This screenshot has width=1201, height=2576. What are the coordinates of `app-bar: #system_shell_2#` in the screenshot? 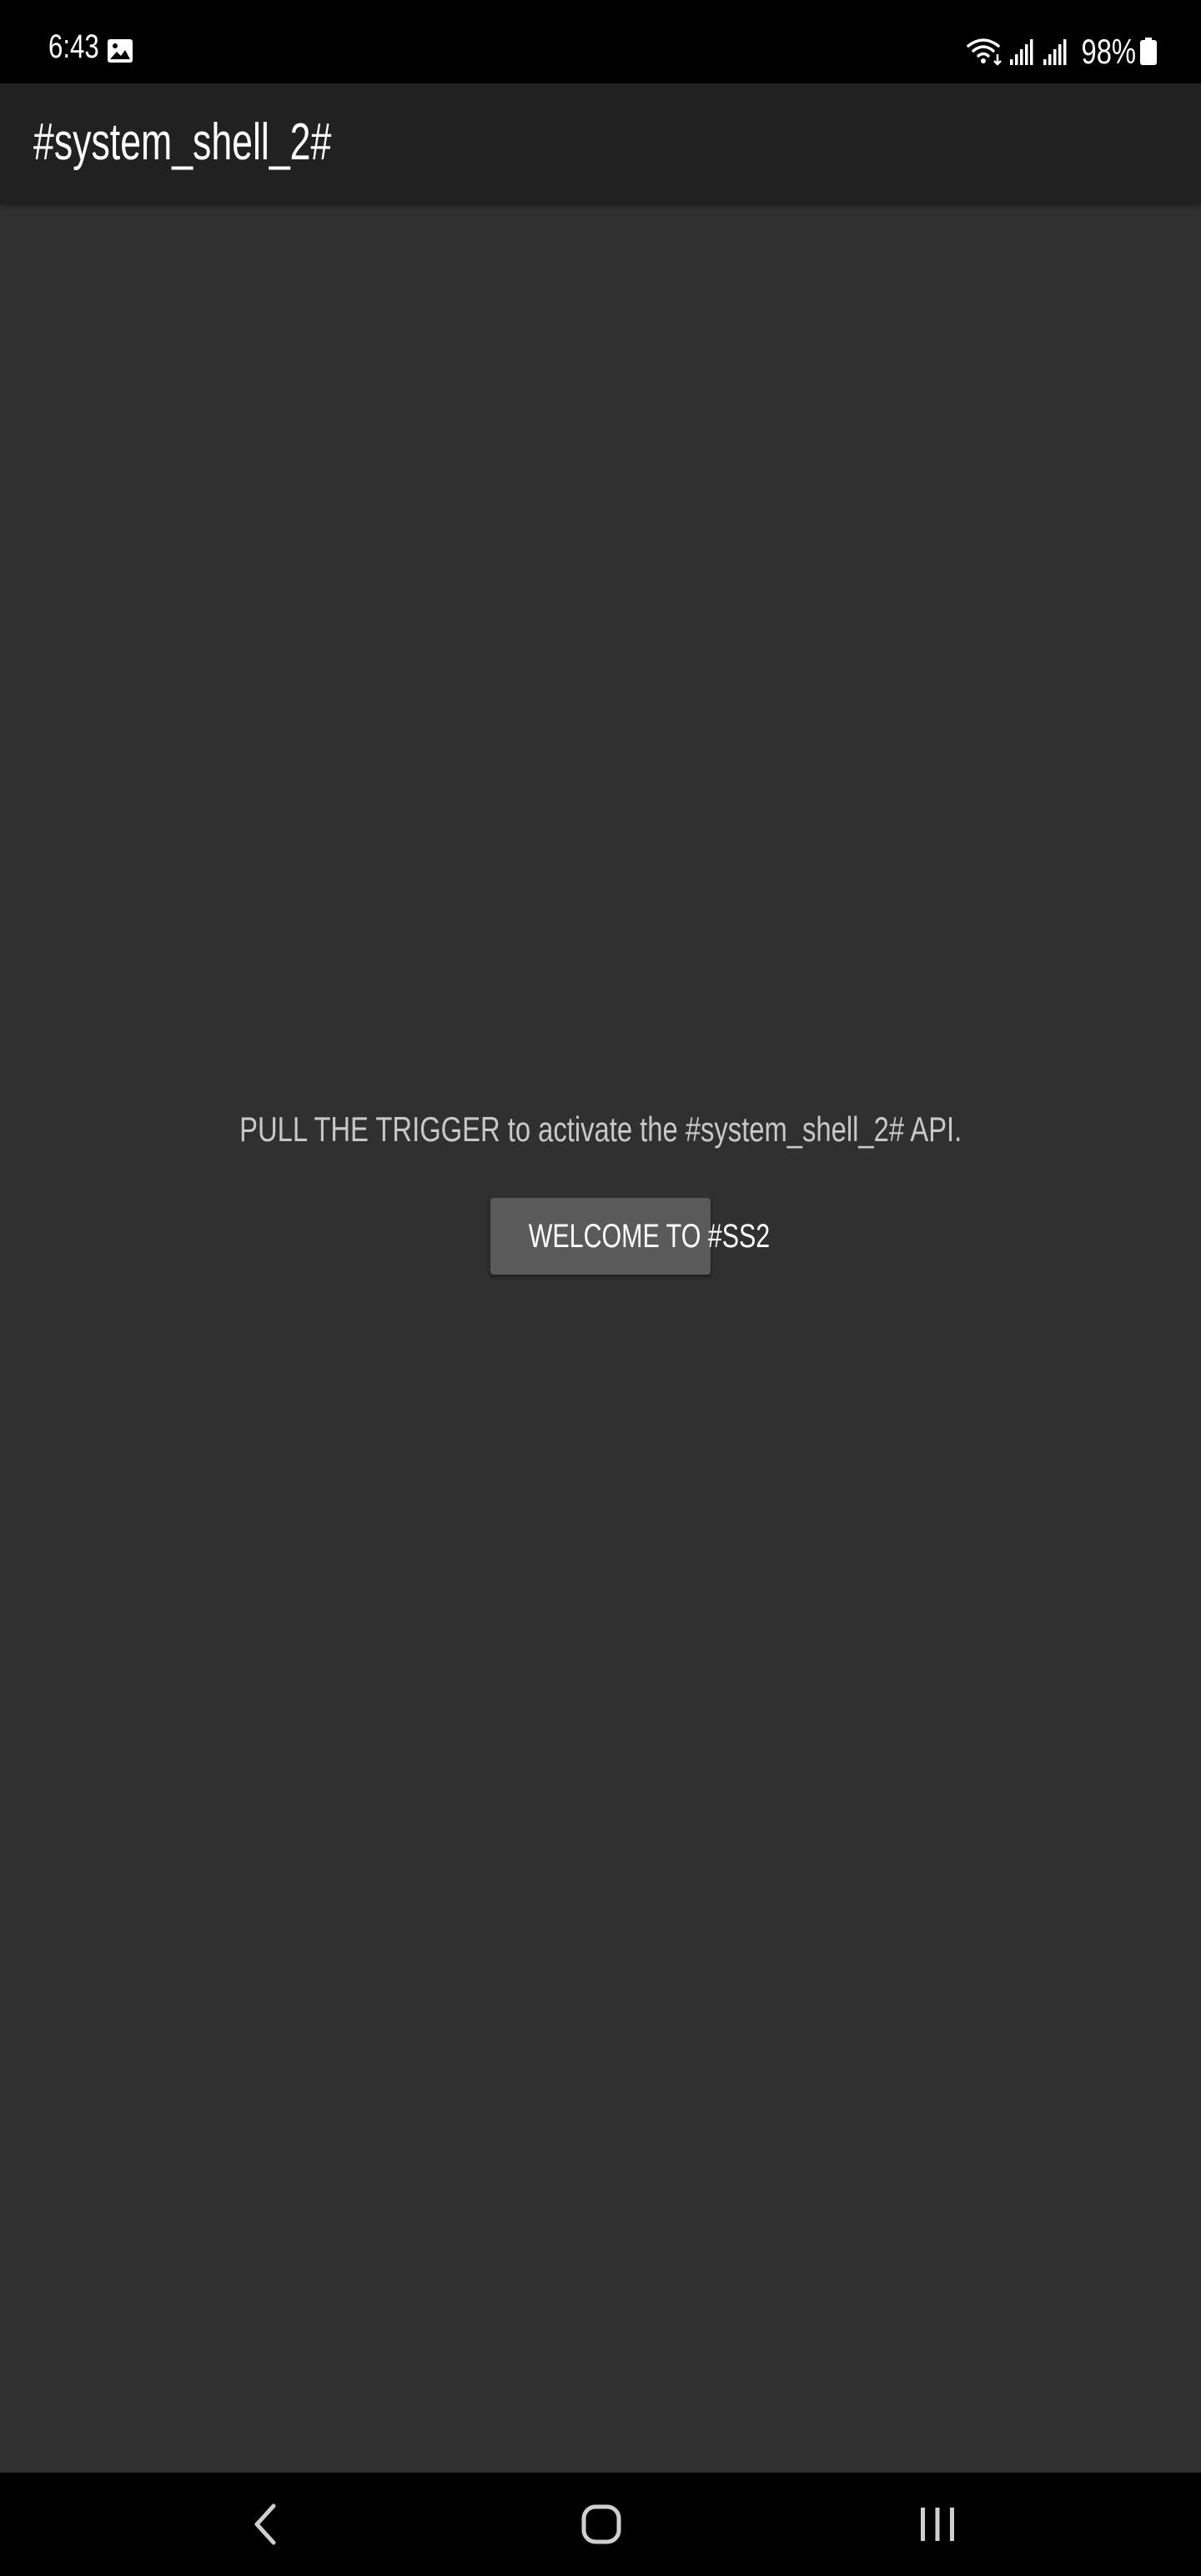 It's located at (601, 143).